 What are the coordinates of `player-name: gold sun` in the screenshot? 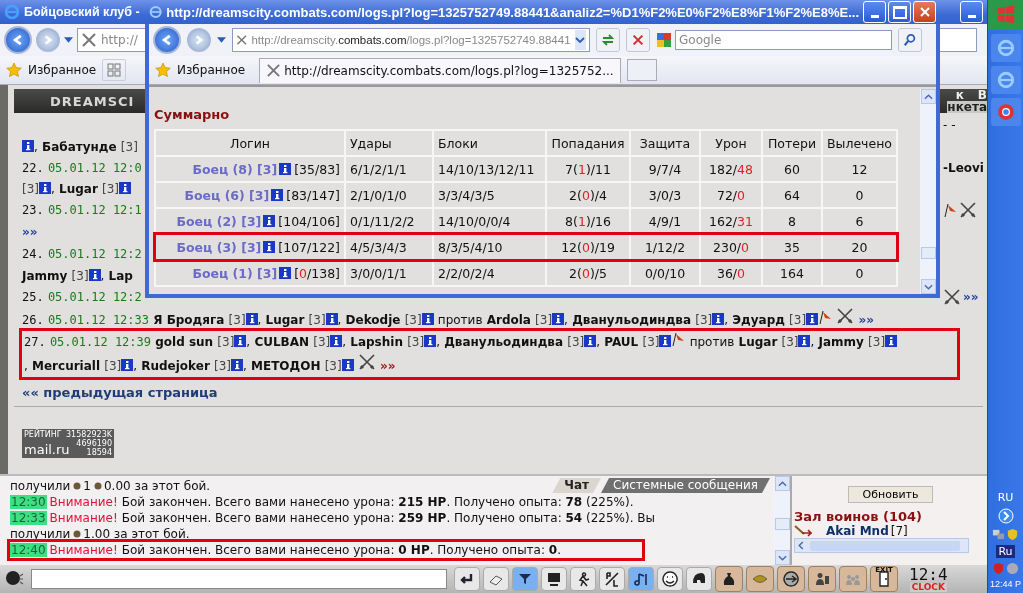 It's located at (184, 342).